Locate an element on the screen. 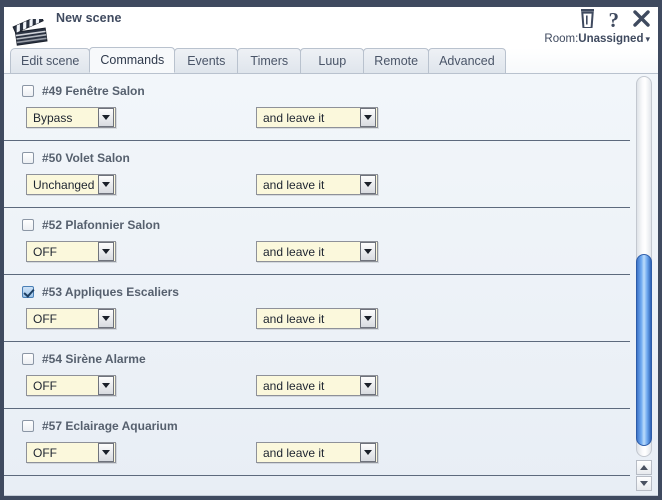  command-controls: Bypass and leave it is located at coordinates (317, 118).